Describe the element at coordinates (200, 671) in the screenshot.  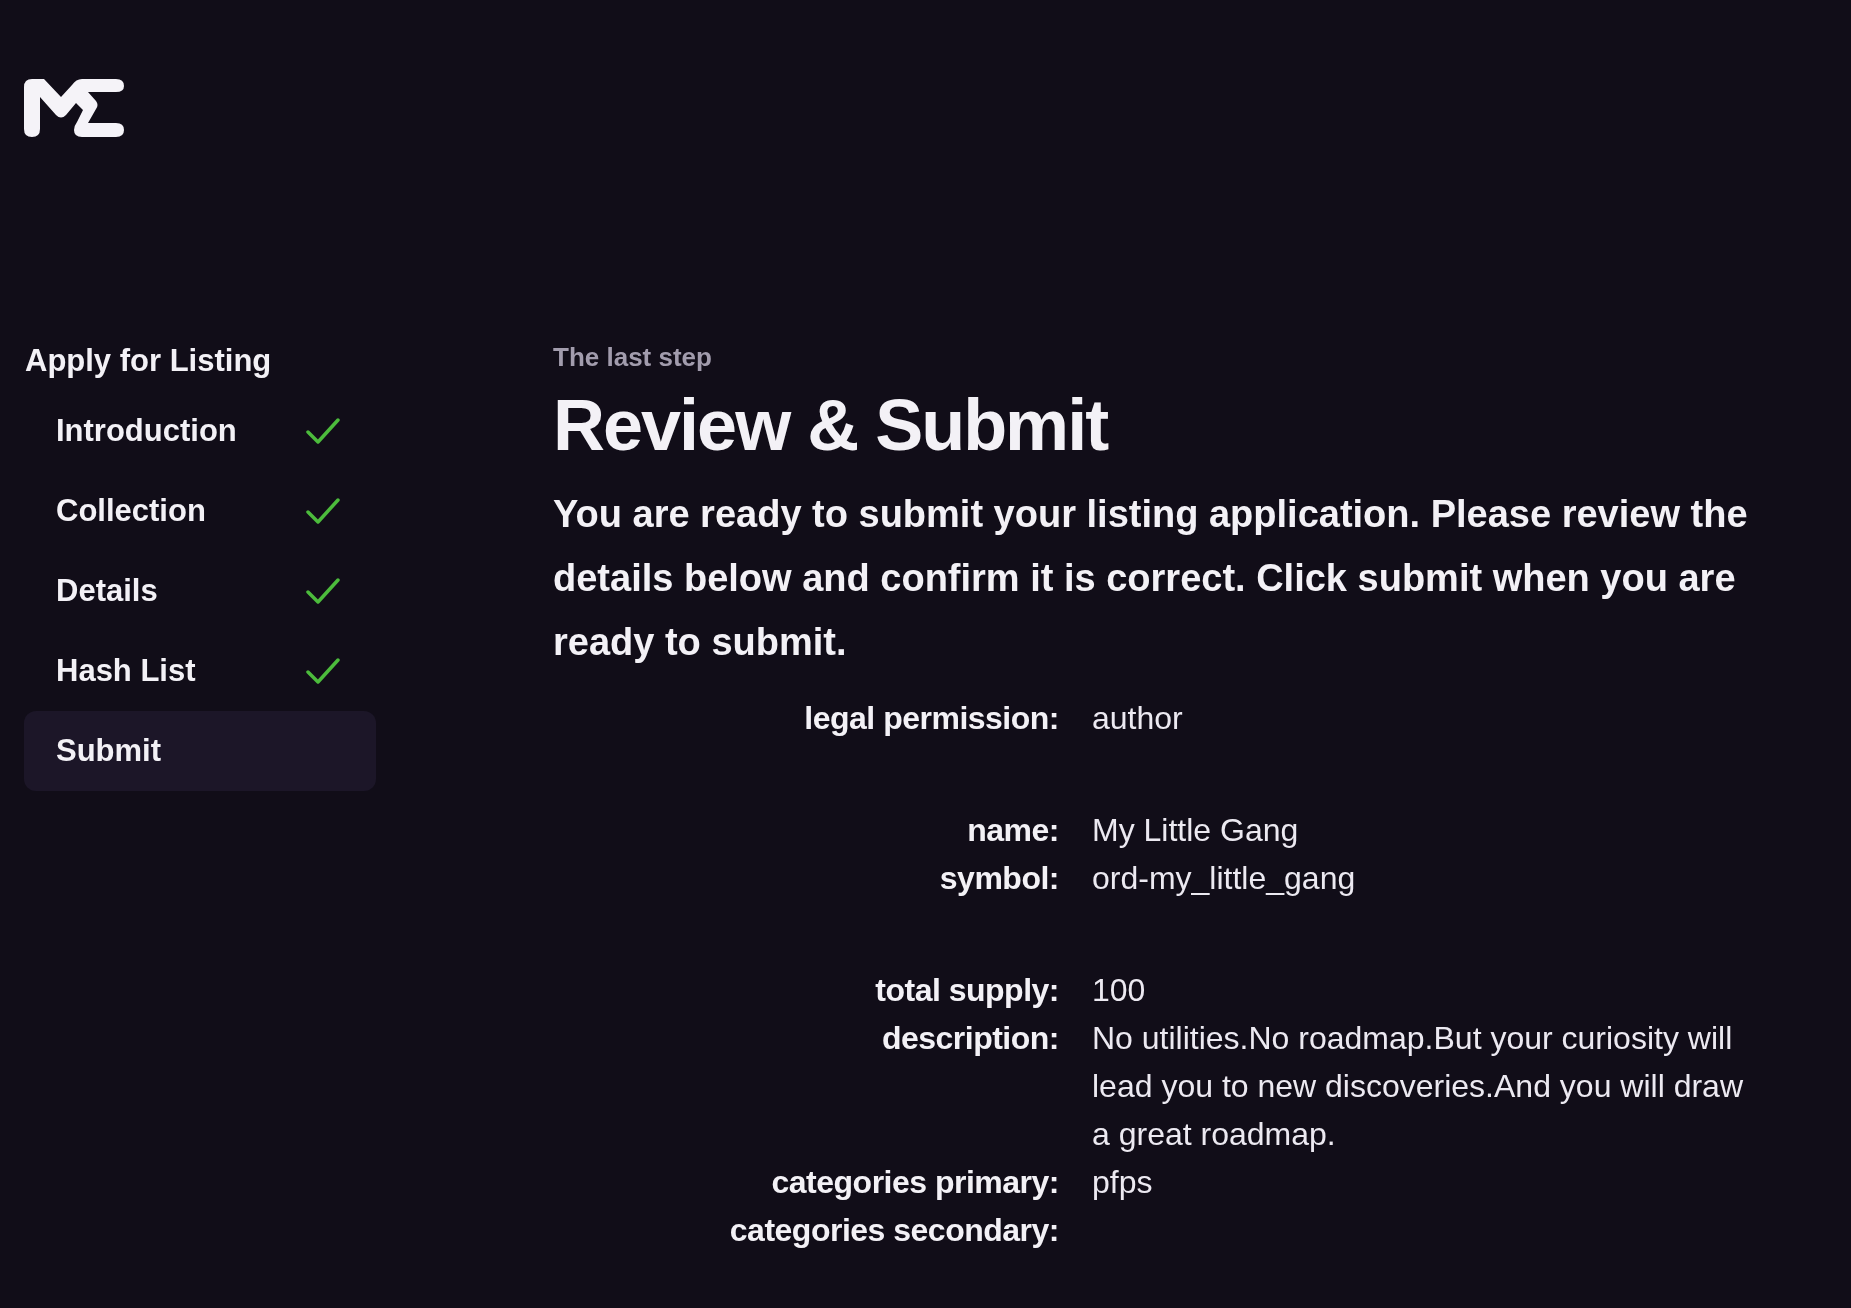
I see `step-item: Hash List` at that location.